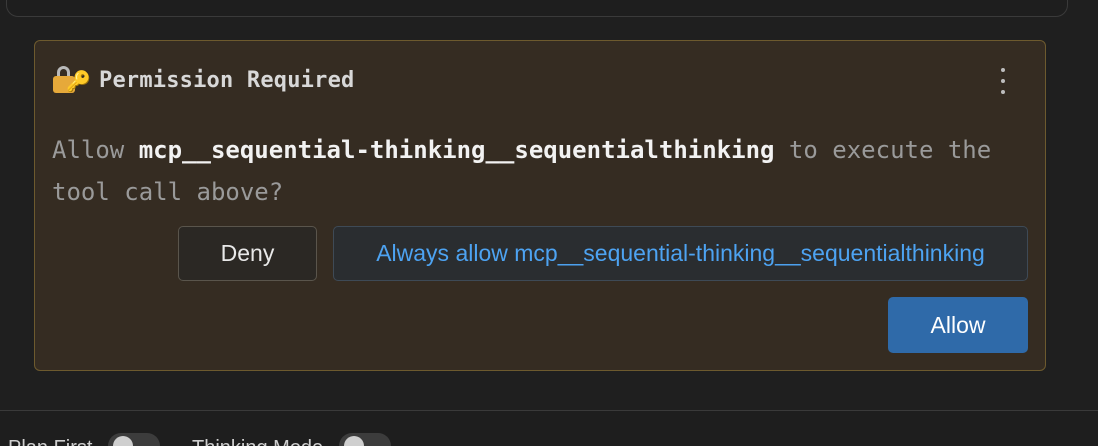  What do you see at coordinates (71, 80) in the screenshot?
I see `lock-with-key-icon: 🔑` at bounding box center [71, 80].